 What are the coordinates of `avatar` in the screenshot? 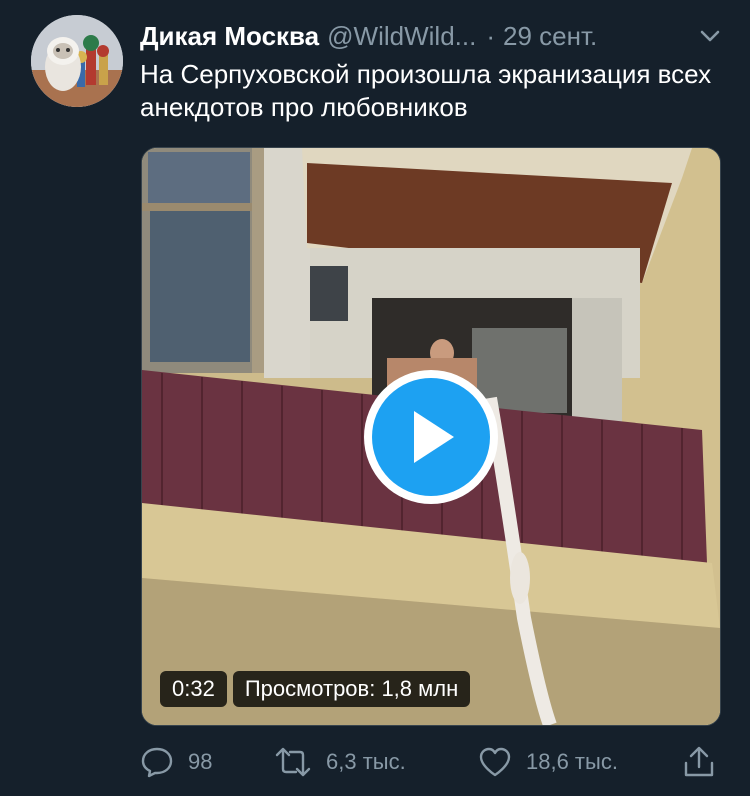 It's located at (77, 61).